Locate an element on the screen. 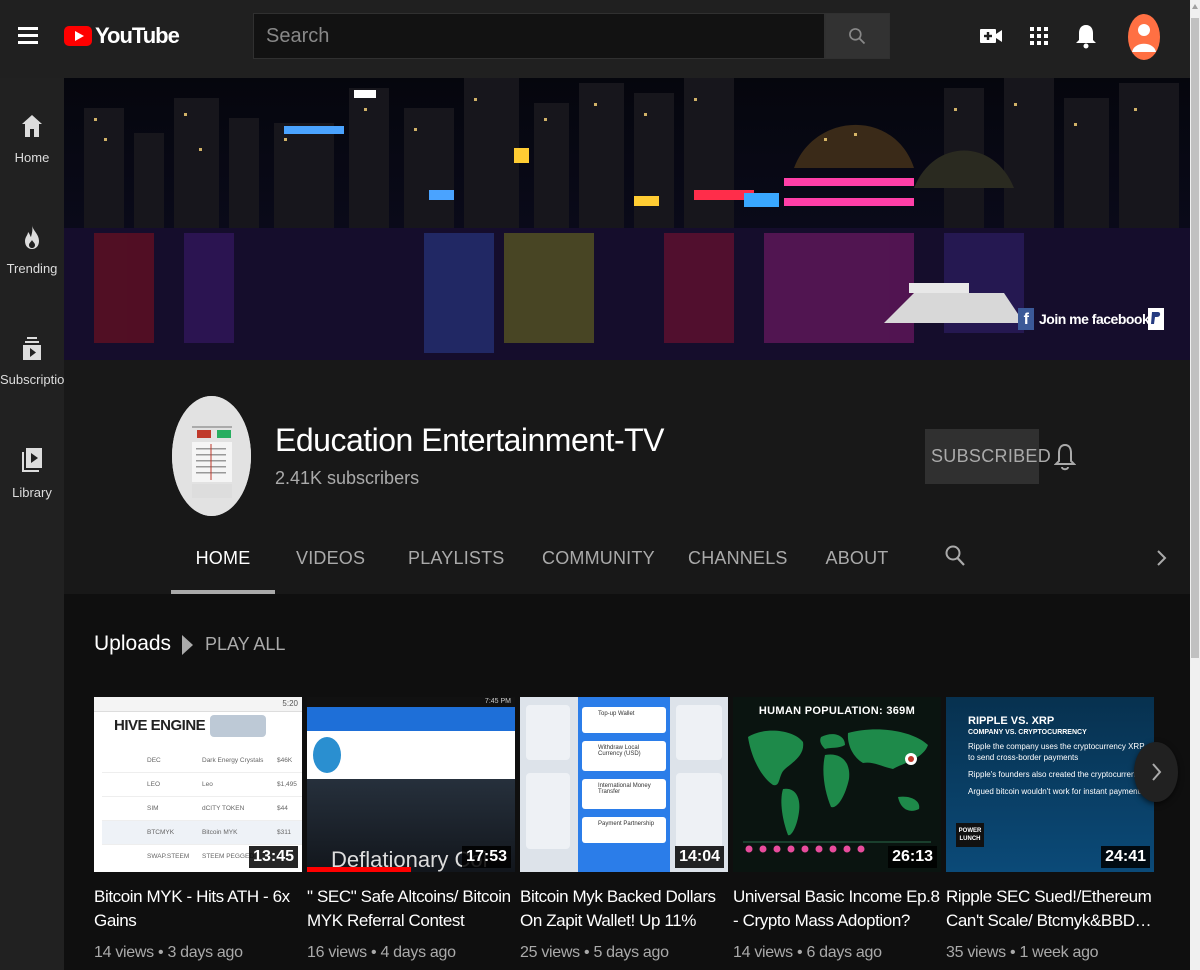 The width and height of the screenshot is (1200, 970). flame-icon is located at coordinates (32, 237).